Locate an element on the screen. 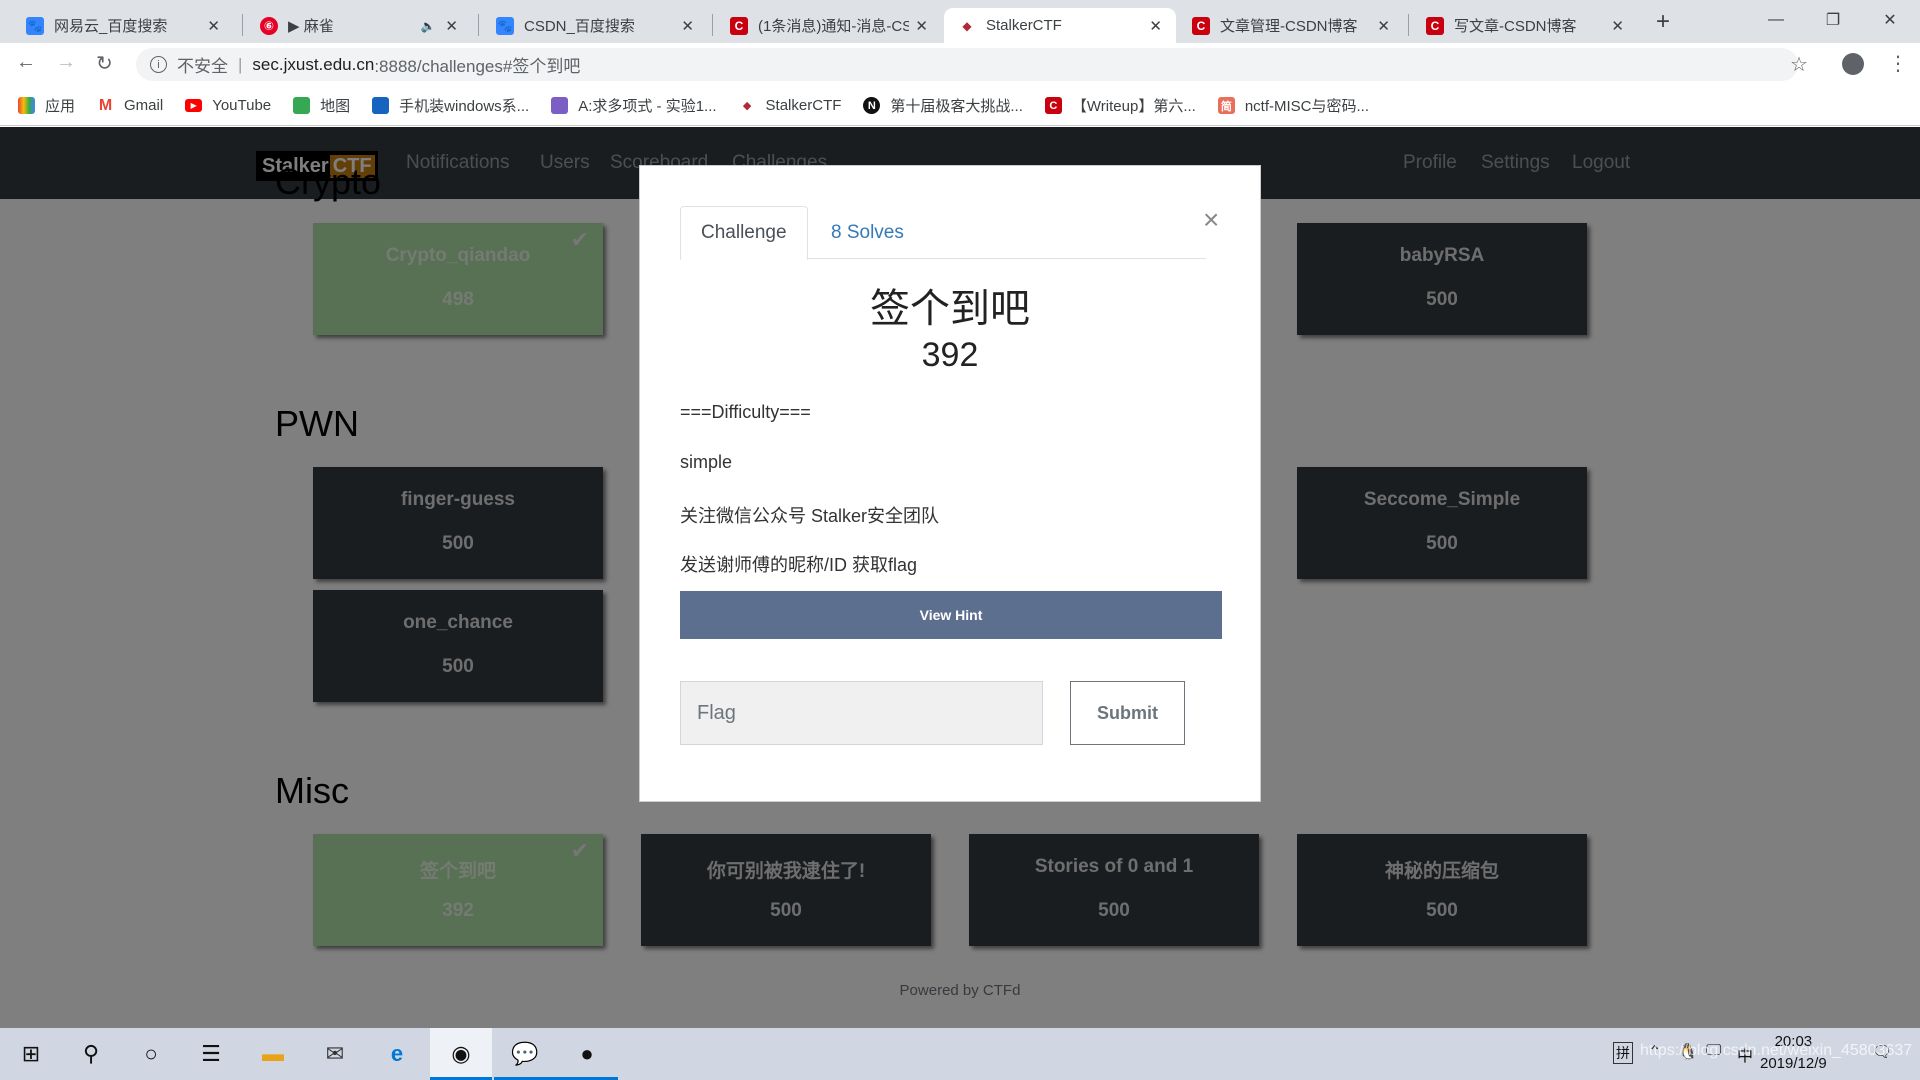 Image resolution: width=1920 pixels, height=1080 pixels. bookmark-label: 应用 is located at coordinates (60, 106).